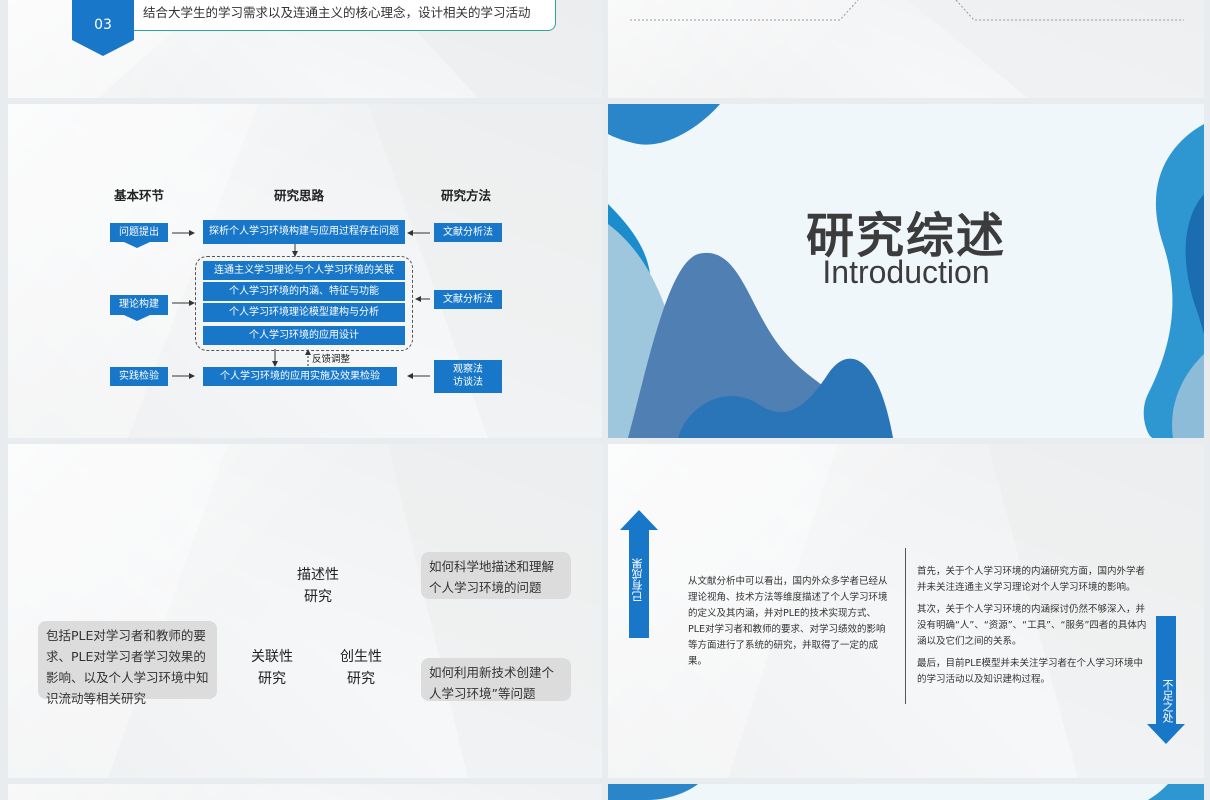 The image size is (1210, 800). What do you see at coordinates (272, 668) in the screenshot?
I see `label-correlational: 关联性 研究` at bounding box center [272, 668].